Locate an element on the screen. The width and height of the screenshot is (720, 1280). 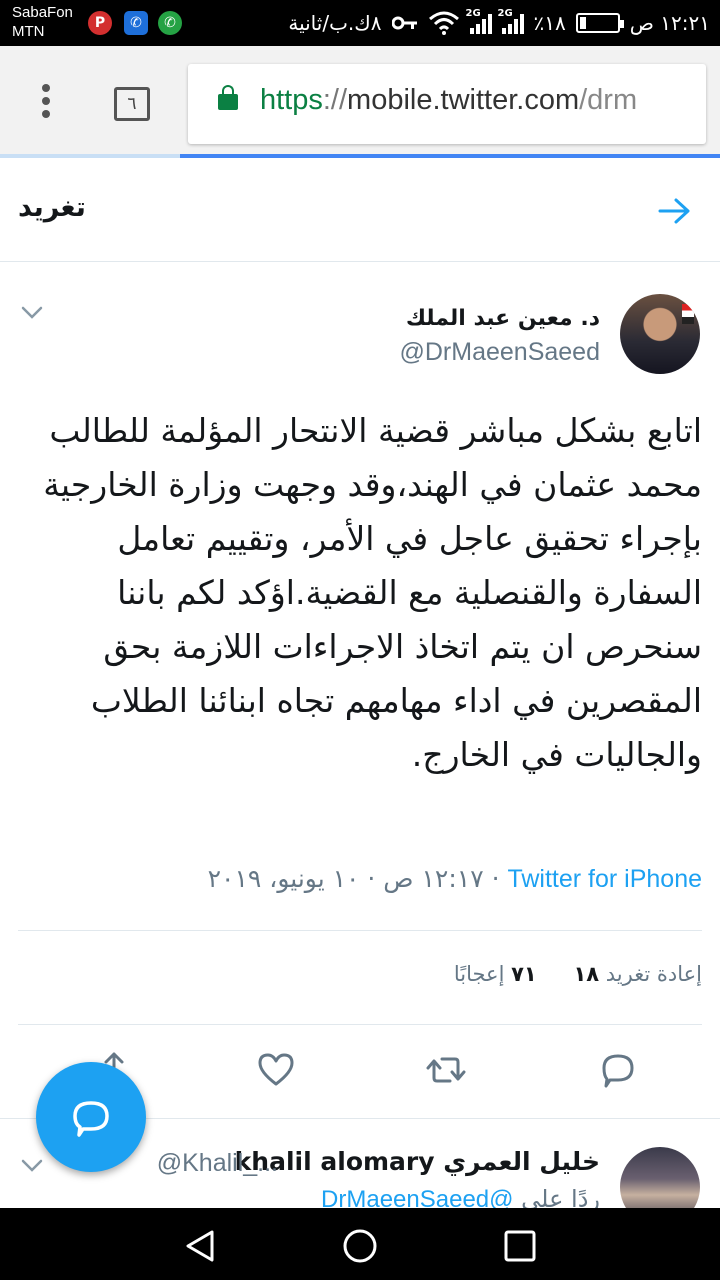
battery-level is located at coordinates (582, 23).